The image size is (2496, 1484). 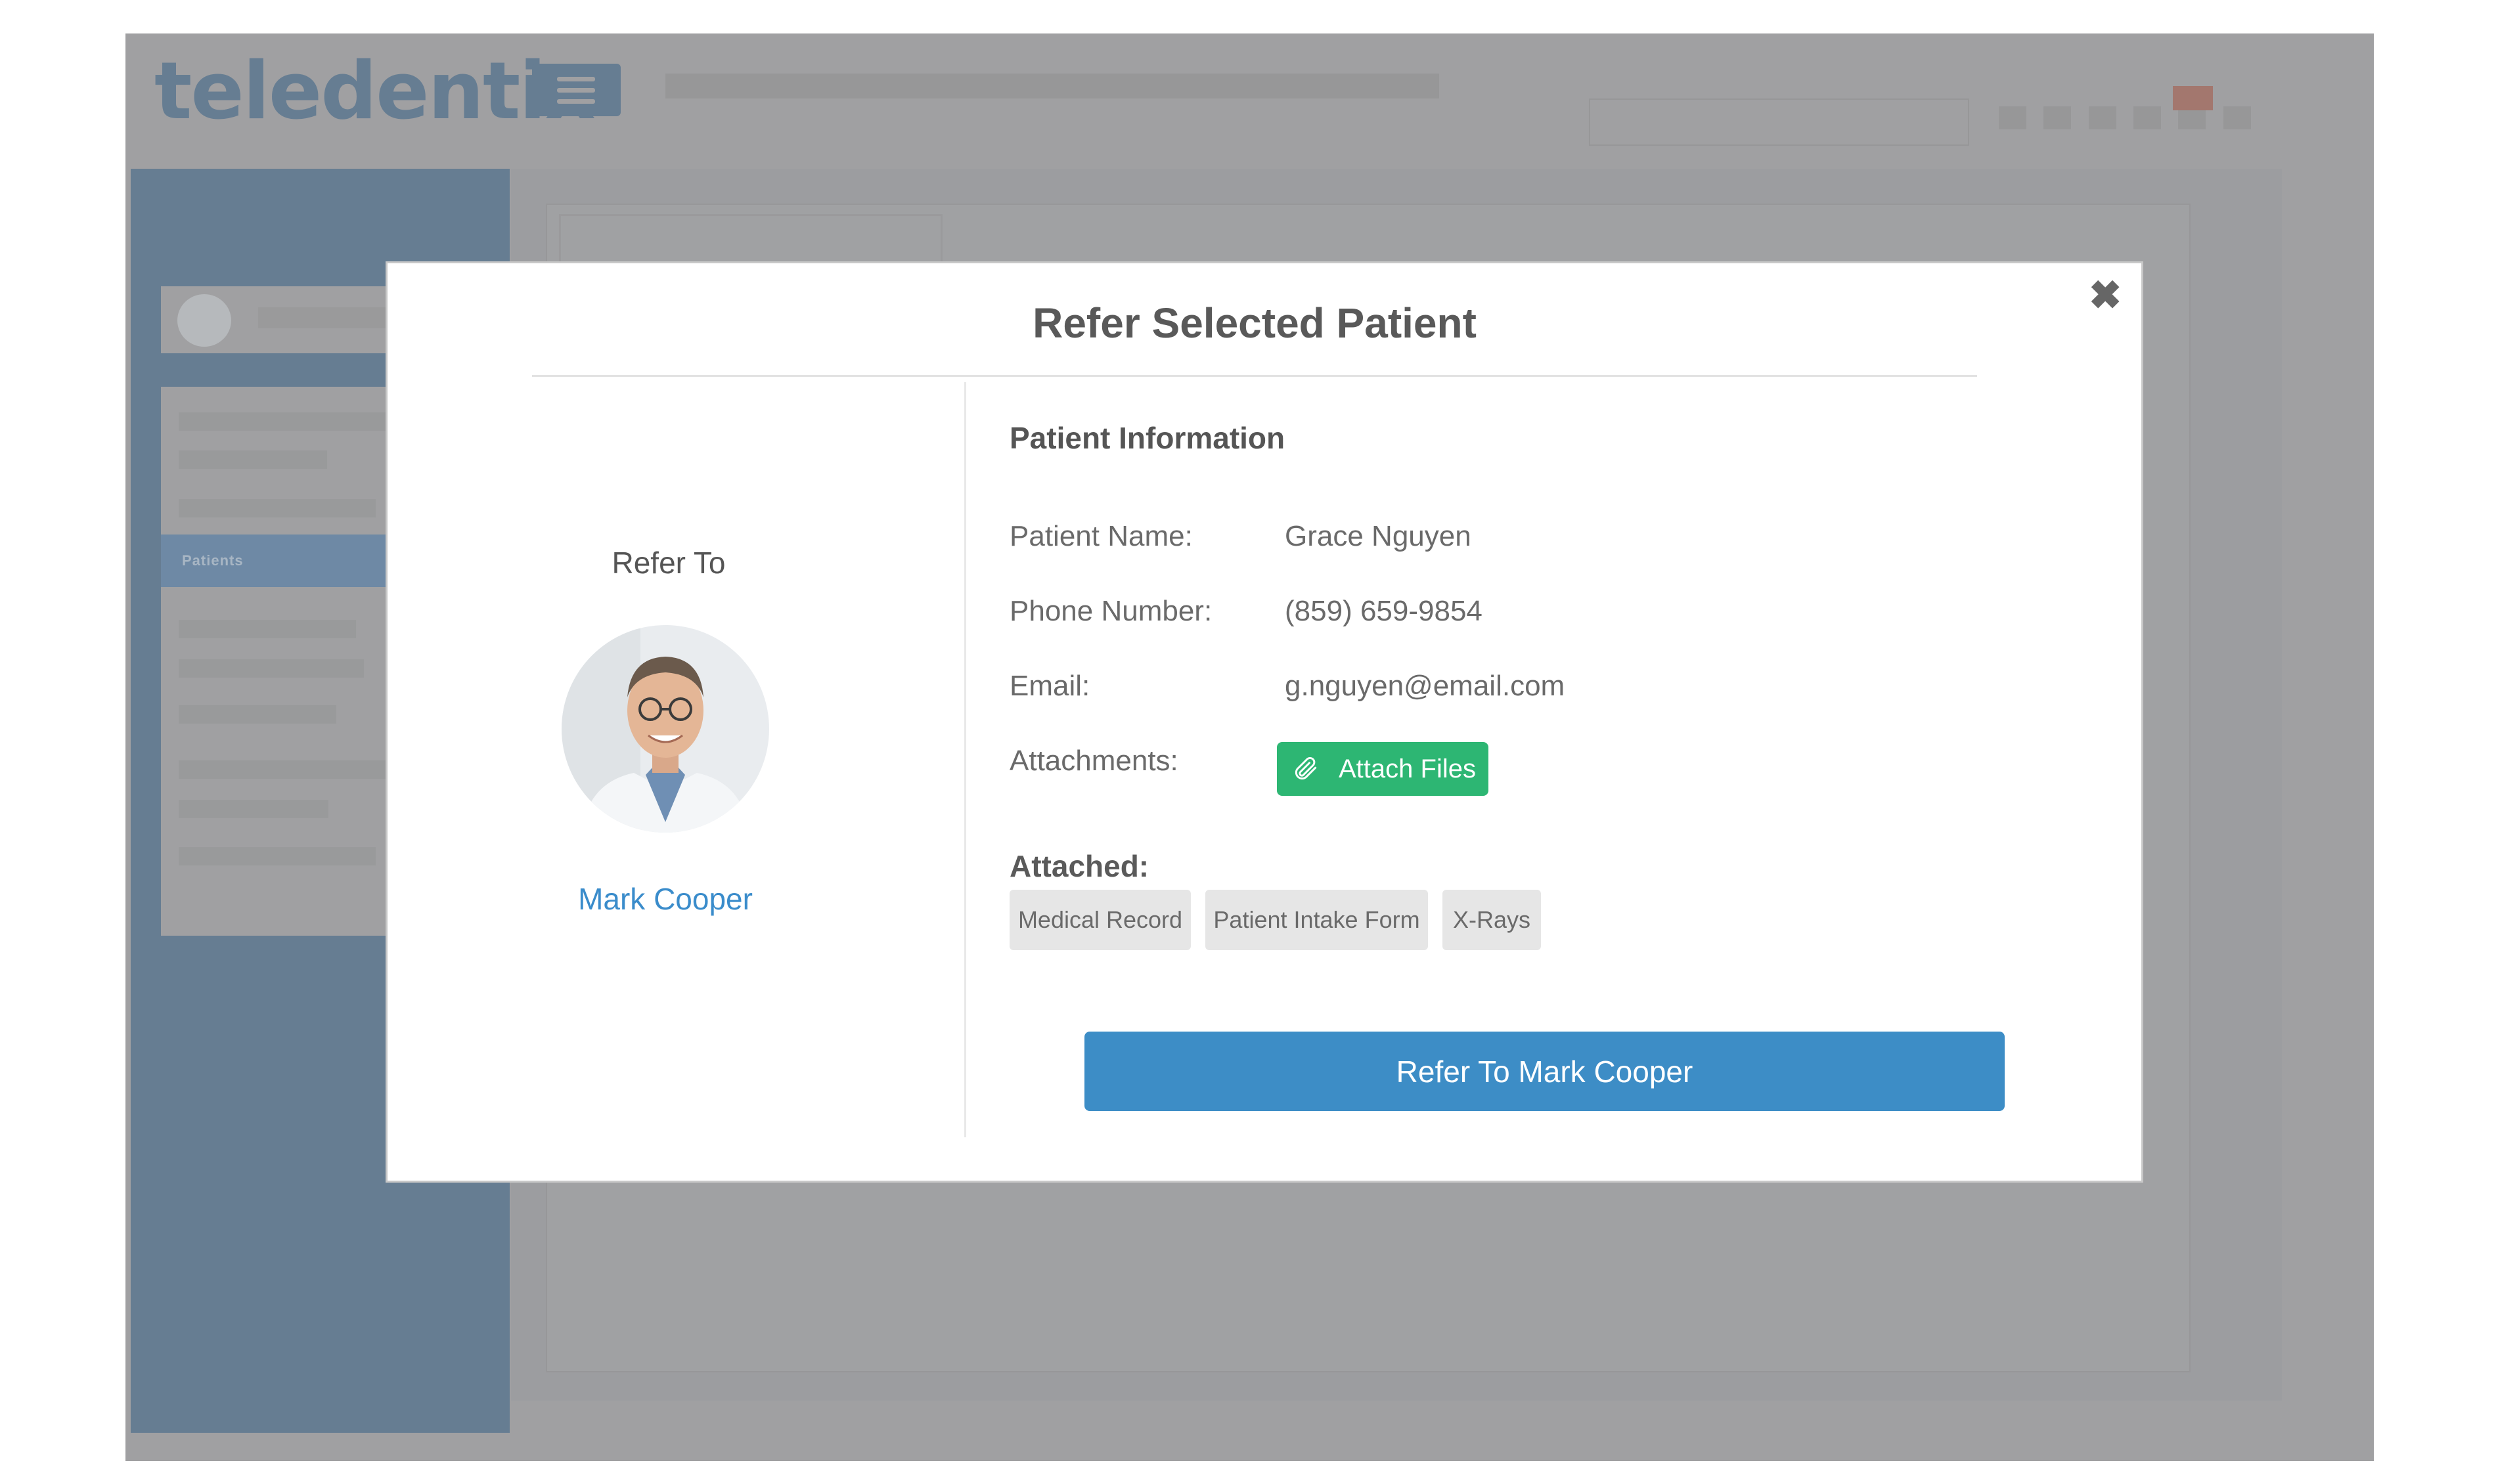 What do you see at coordinates (1383, 611) in the screenshot?
I see `phone-value: (859) 659-9854` at bounding box center [1383, 611].